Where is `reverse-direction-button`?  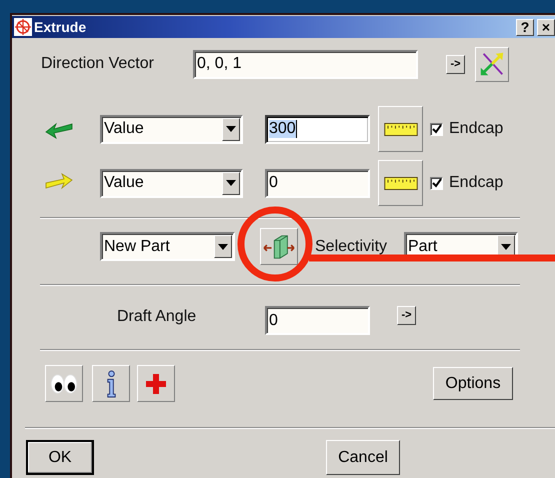 reverse-direction-button is located at coordinates (492, 64).